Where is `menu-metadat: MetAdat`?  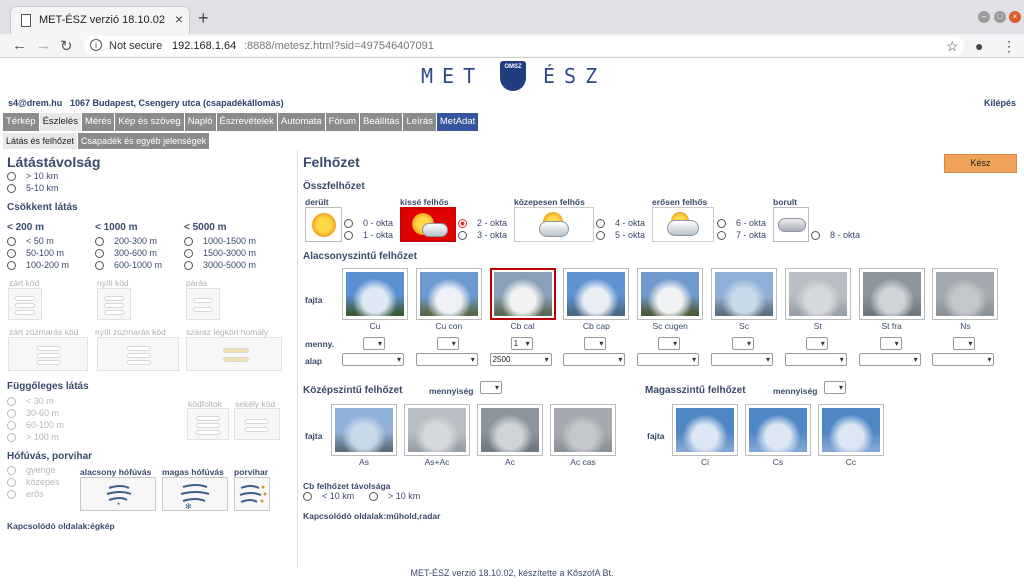
menu-metadat: MetAdat is located at coordinates (457, 122).